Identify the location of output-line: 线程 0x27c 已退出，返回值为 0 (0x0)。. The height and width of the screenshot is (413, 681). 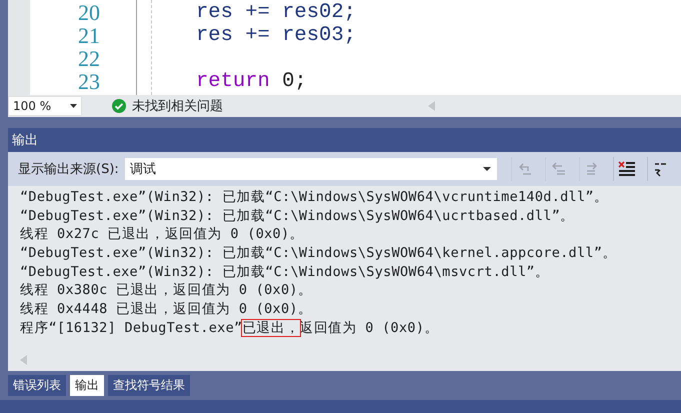
(162, 234).